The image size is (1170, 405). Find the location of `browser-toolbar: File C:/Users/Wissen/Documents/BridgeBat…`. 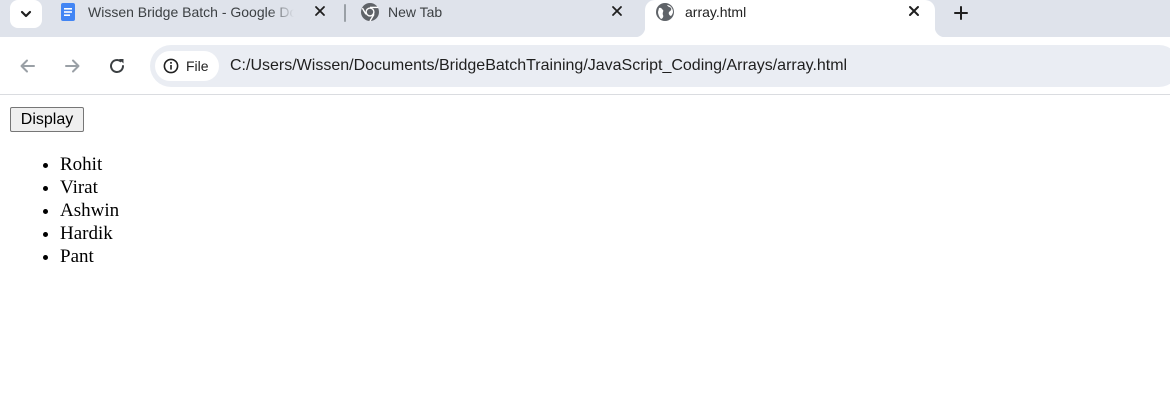

browser-toolbar: File C:/Users/Wissen/Documents/BridgeBat… is located at coordinates (585, 66).